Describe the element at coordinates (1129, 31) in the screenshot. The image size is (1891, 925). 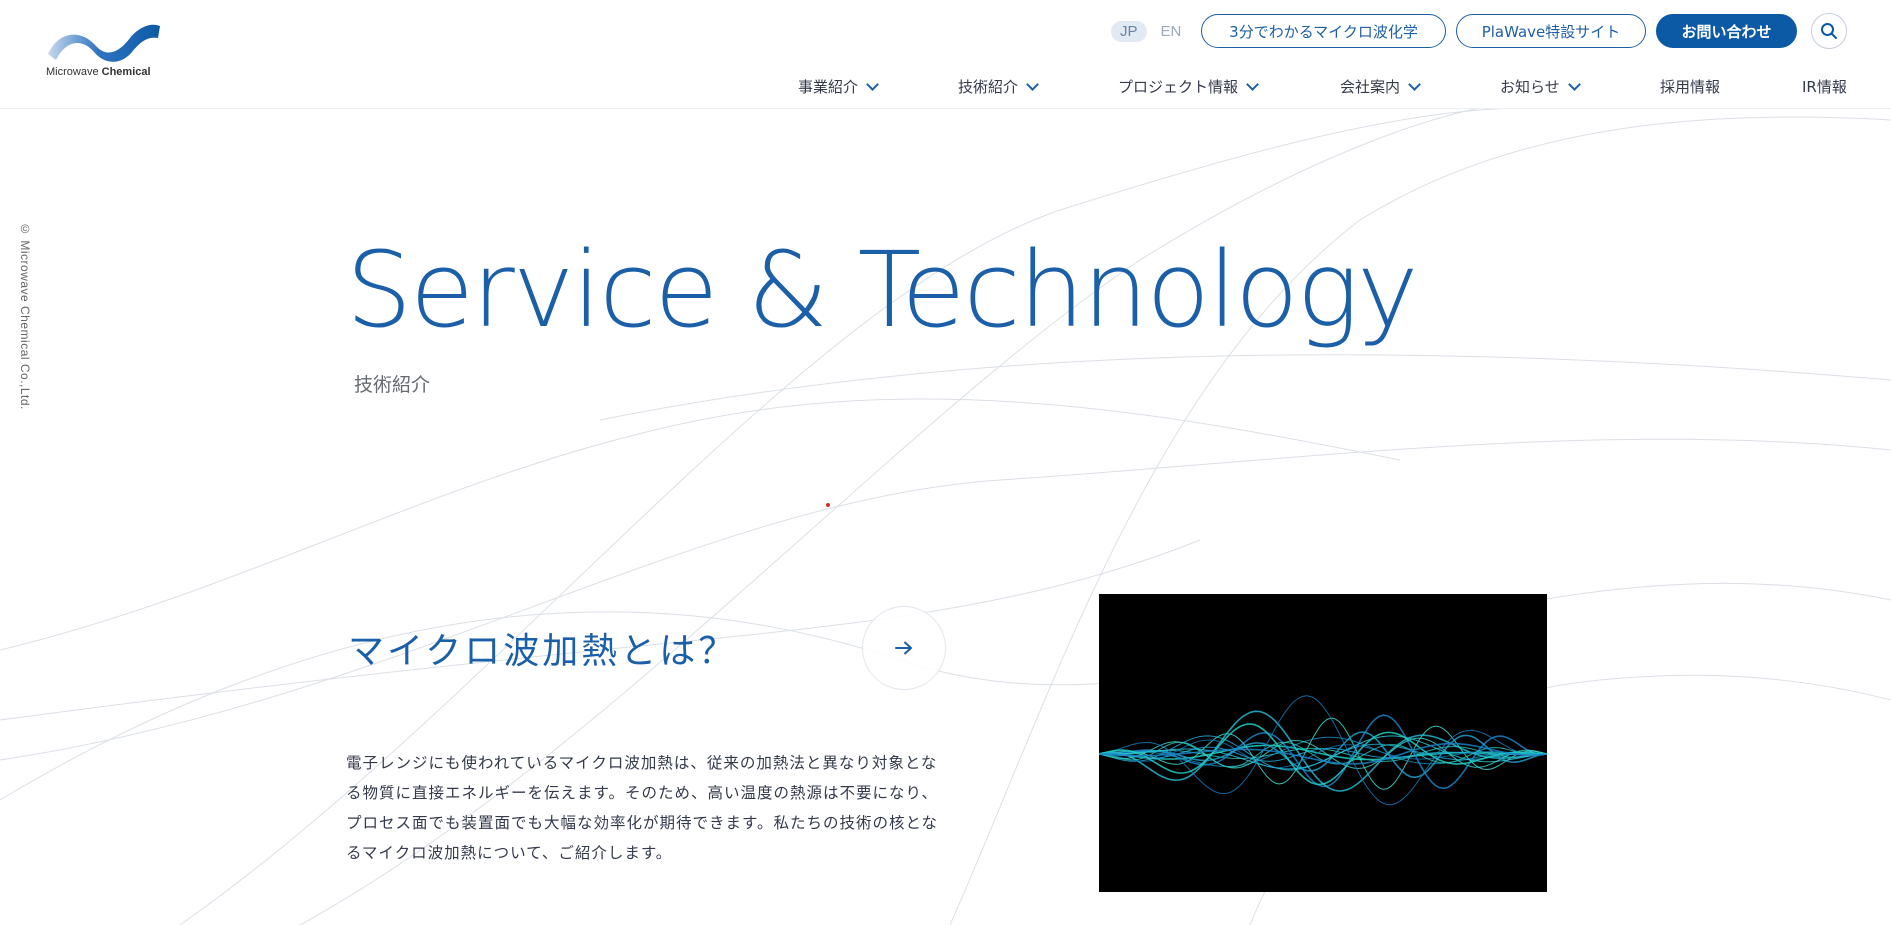
I see `lang-jp: JP` at that location.